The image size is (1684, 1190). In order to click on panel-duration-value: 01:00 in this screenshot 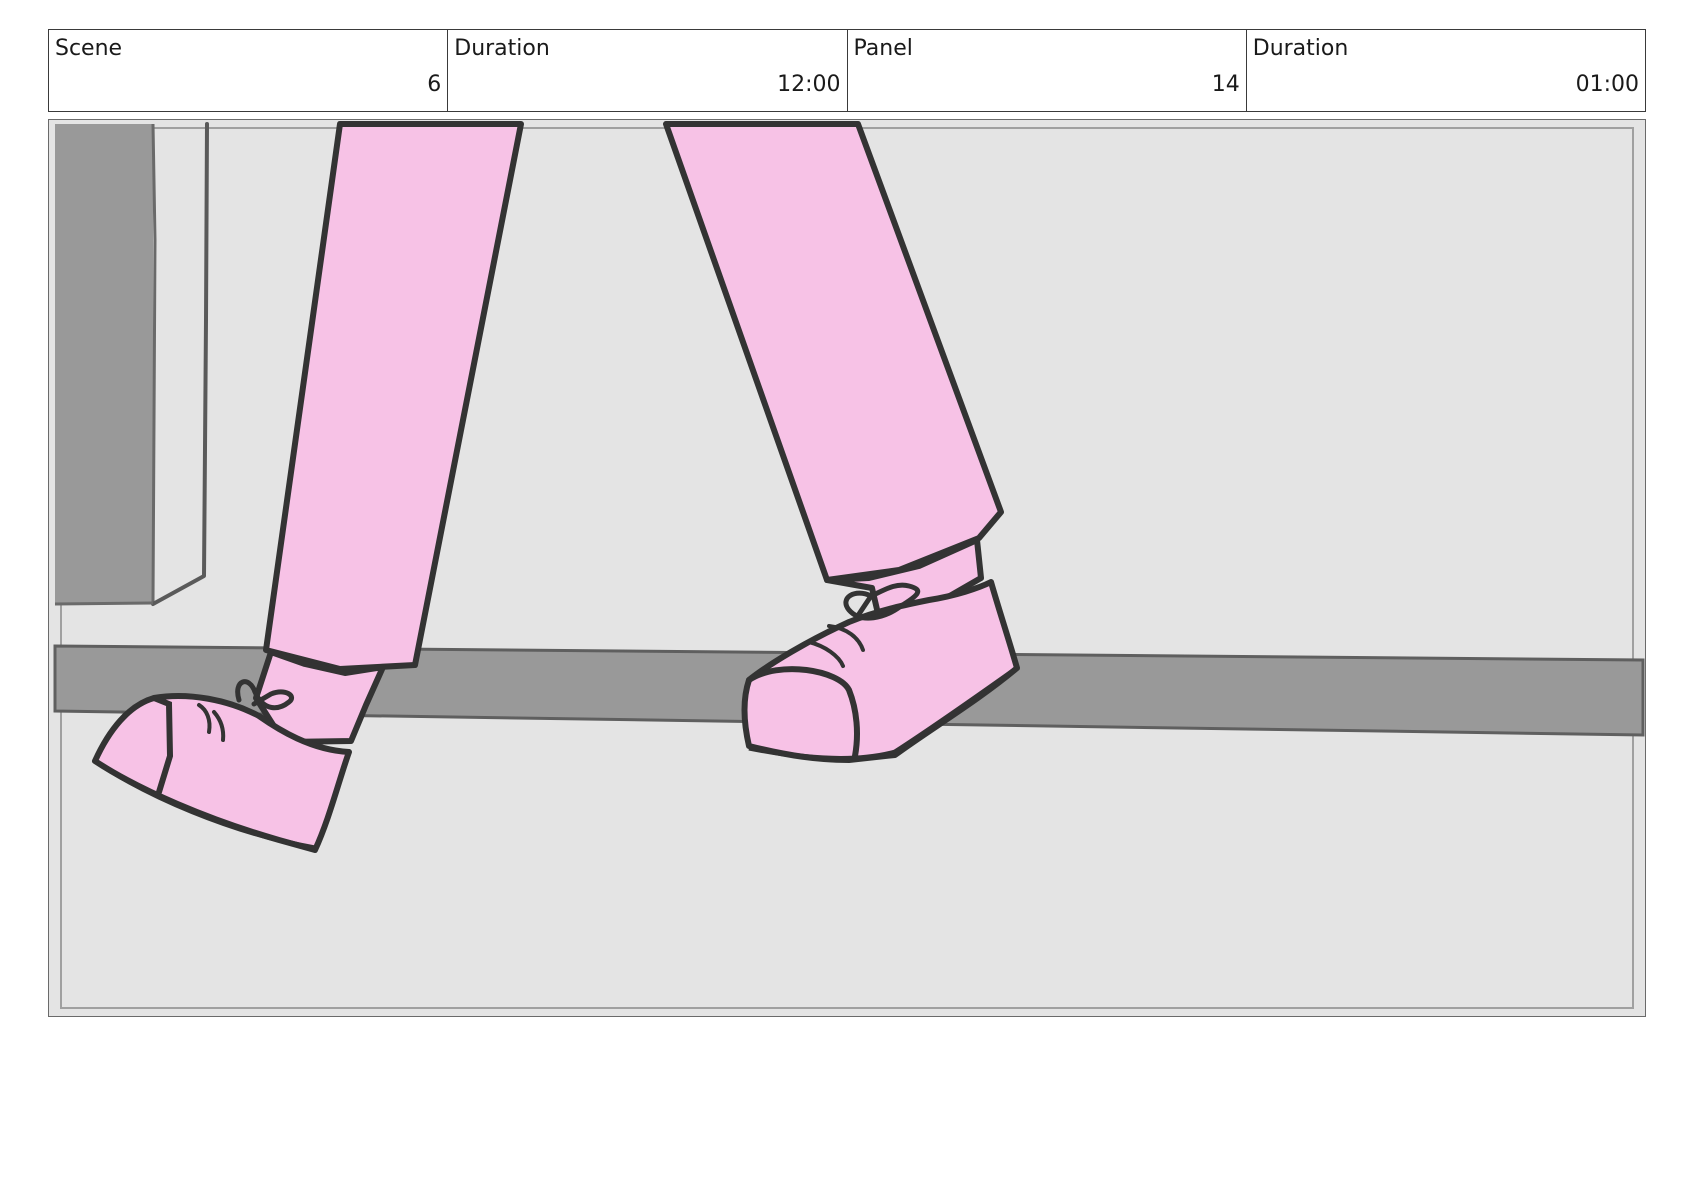, I will do `click(1607, 84)`.